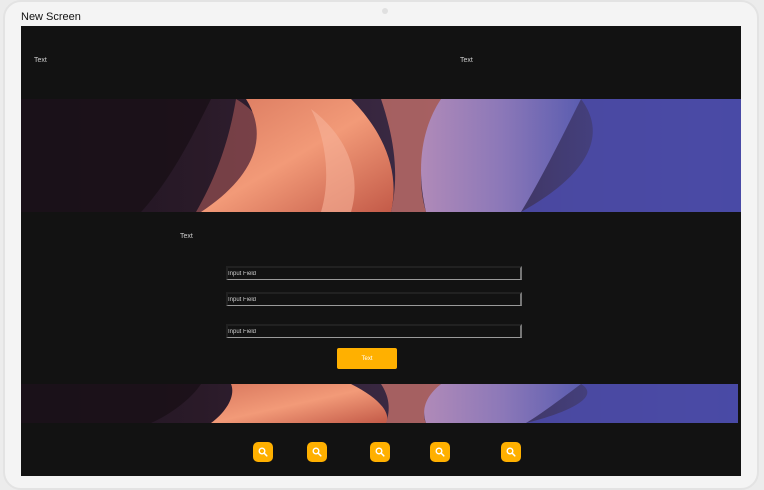 The width and height of the screenshot is (764, 490). I want to click on canyon-strip-image, so click(379, 403).